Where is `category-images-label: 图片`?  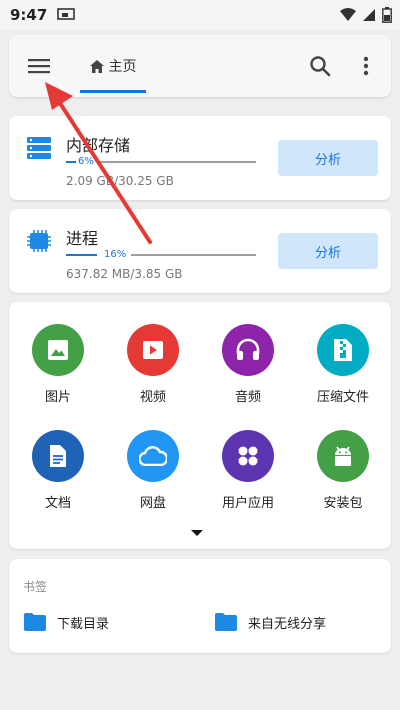
category-images-label: 图片 is located at coordinates (57, 397).